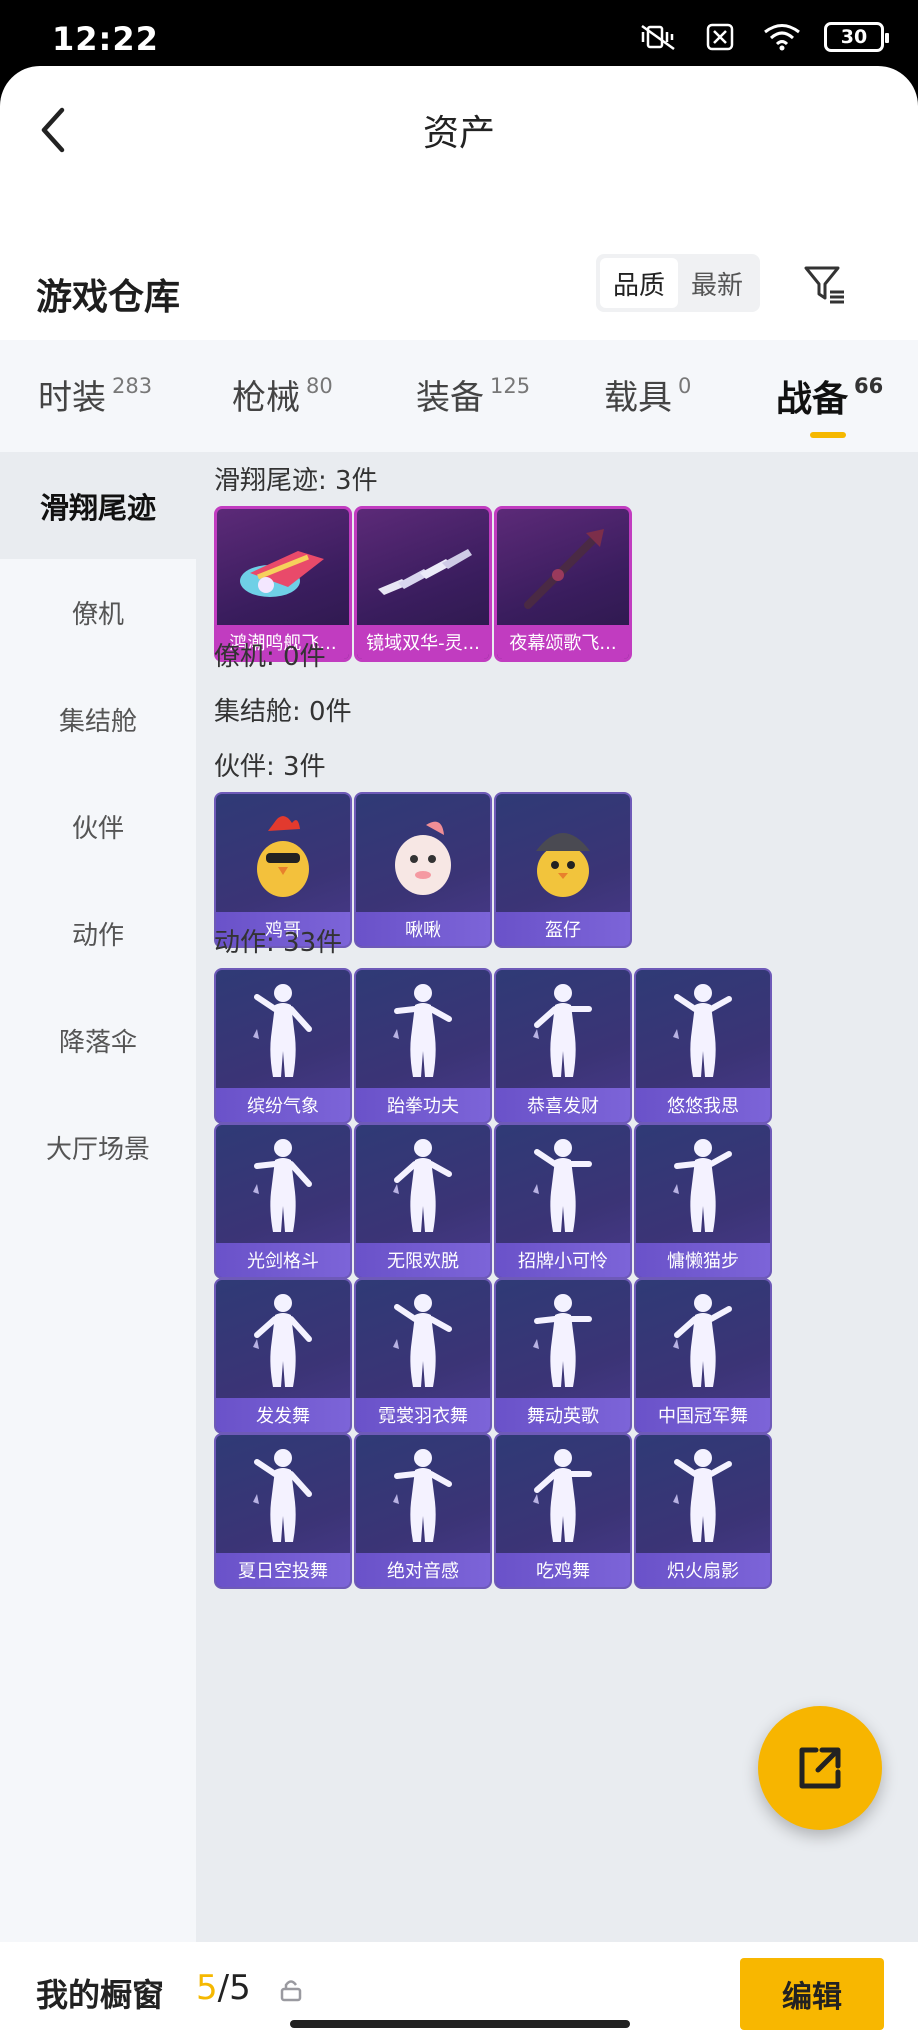 The height and width of the screenshot is (2040, 918). I want to click on sidebar-item-partner: 伙伴, so click(98, 826).